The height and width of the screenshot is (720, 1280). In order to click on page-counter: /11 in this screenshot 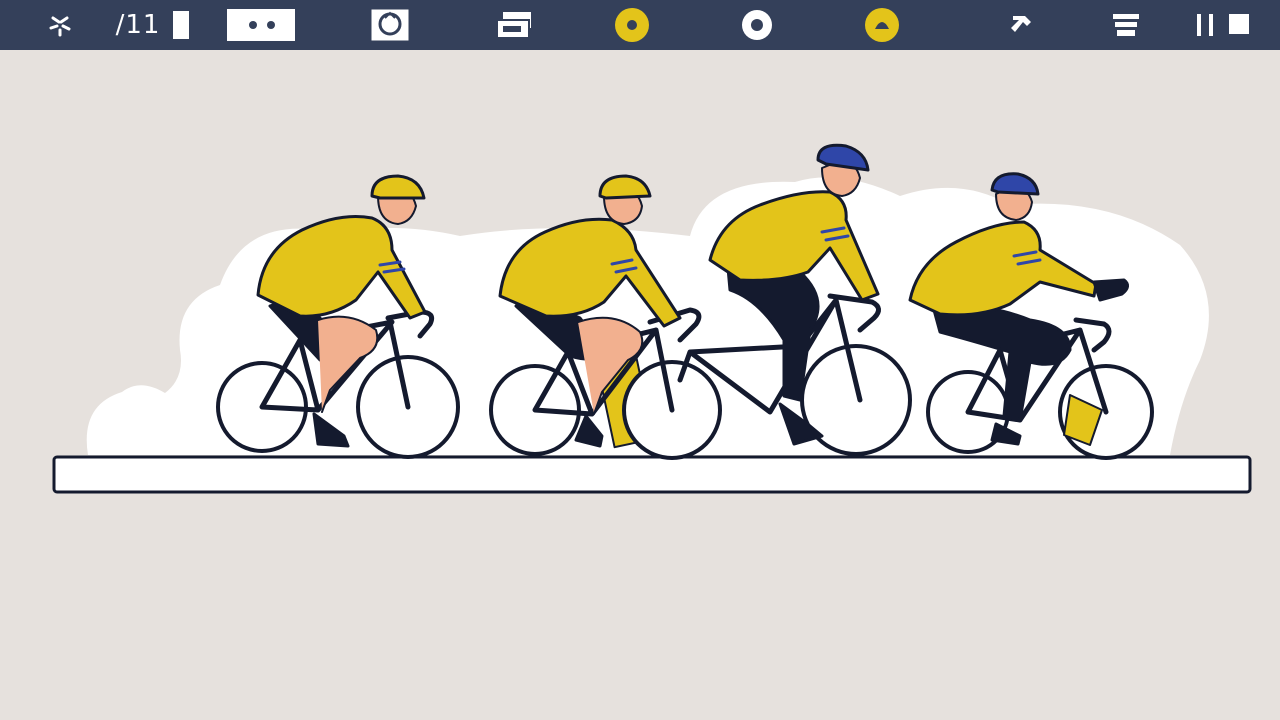, I will do `click(138, 25)`.